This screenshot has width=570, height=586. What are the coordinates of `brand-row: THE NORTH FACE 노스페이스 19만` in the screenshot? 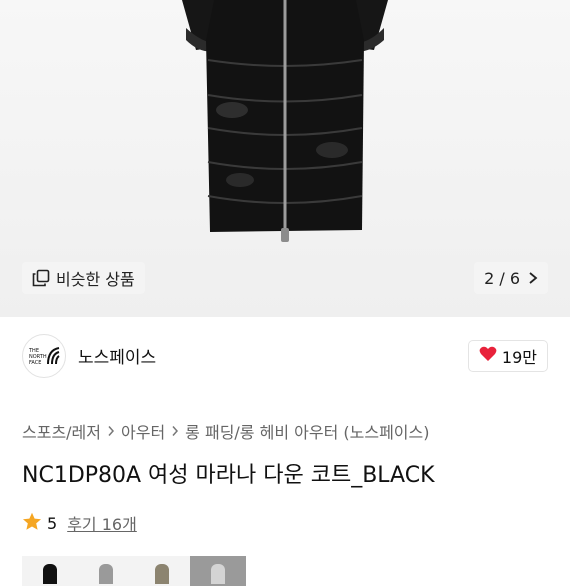 It's located at (285, 356).